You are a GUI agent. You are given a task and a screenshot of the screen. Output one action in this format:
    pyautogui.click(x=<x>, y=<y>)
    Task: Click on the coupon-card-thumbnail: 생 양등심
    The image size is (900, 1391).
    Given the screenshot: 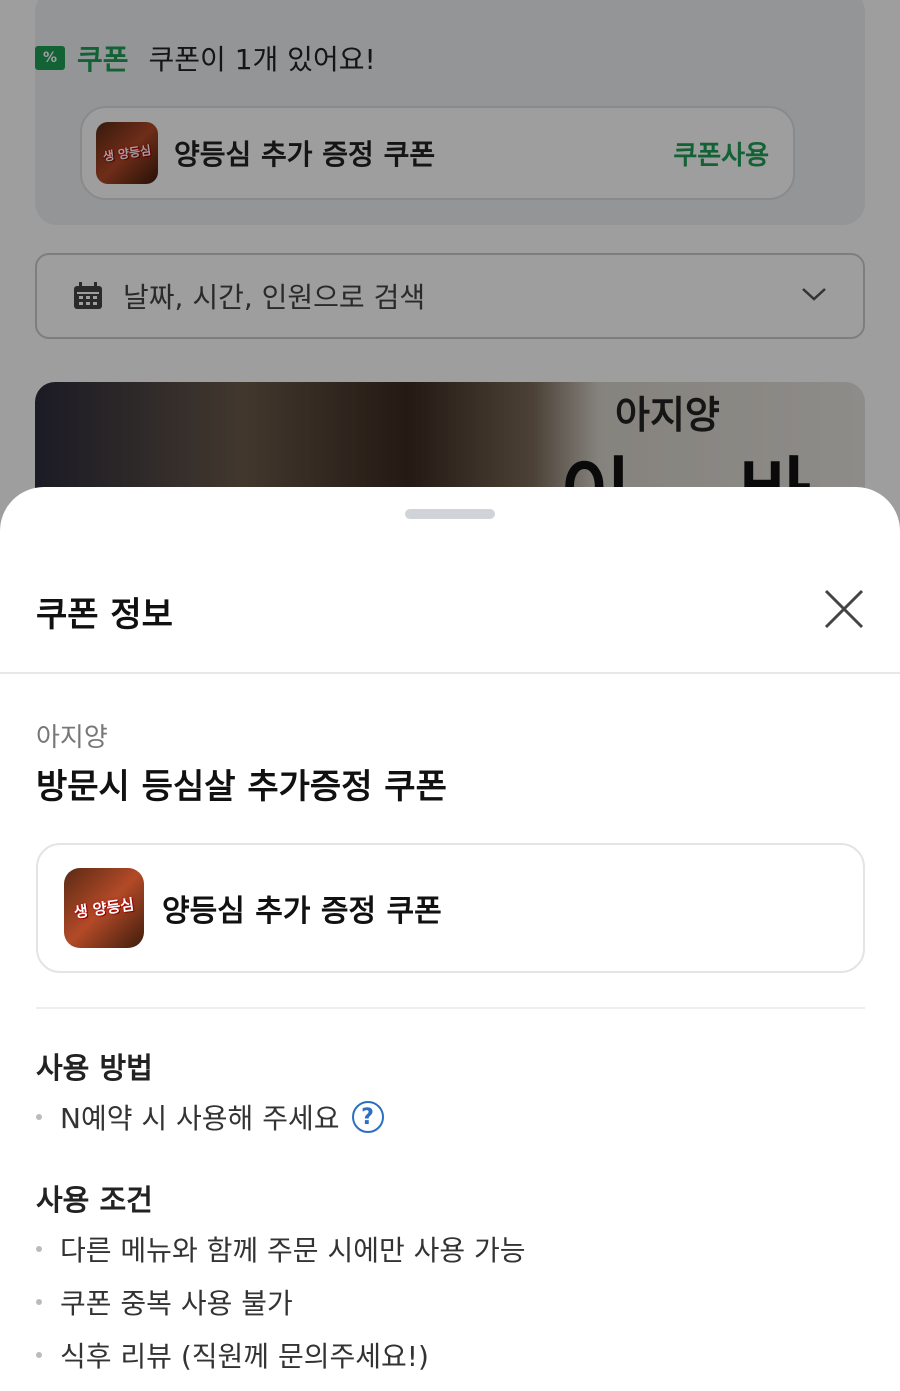 What is the action you would take?
    pyautogui.click(x=104, y=908)
    